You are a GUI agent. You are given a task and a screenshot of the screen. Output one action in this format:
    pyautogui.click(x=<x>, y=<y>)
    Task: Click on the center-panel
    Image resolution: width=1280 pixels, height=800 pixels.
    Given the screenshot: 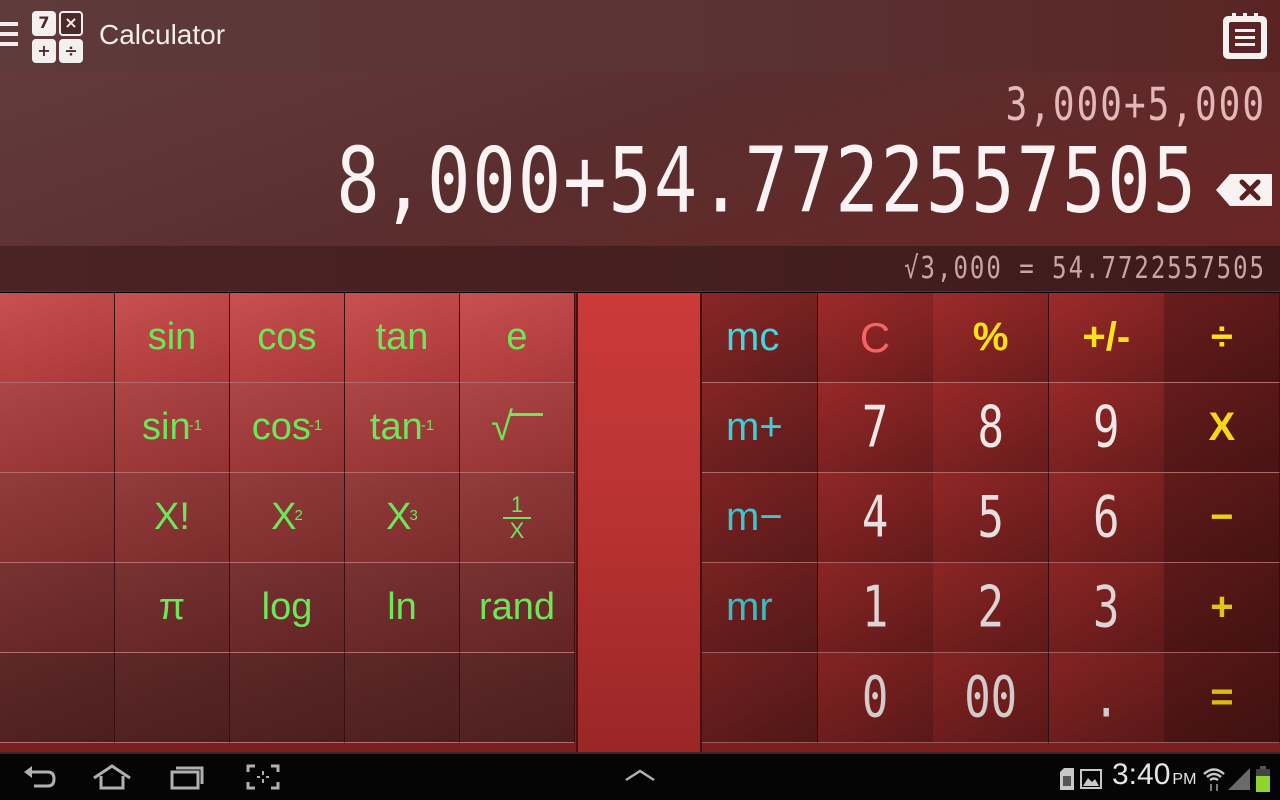 What is the action you would take?
    pyautogui.click(x=639, y=522)
    